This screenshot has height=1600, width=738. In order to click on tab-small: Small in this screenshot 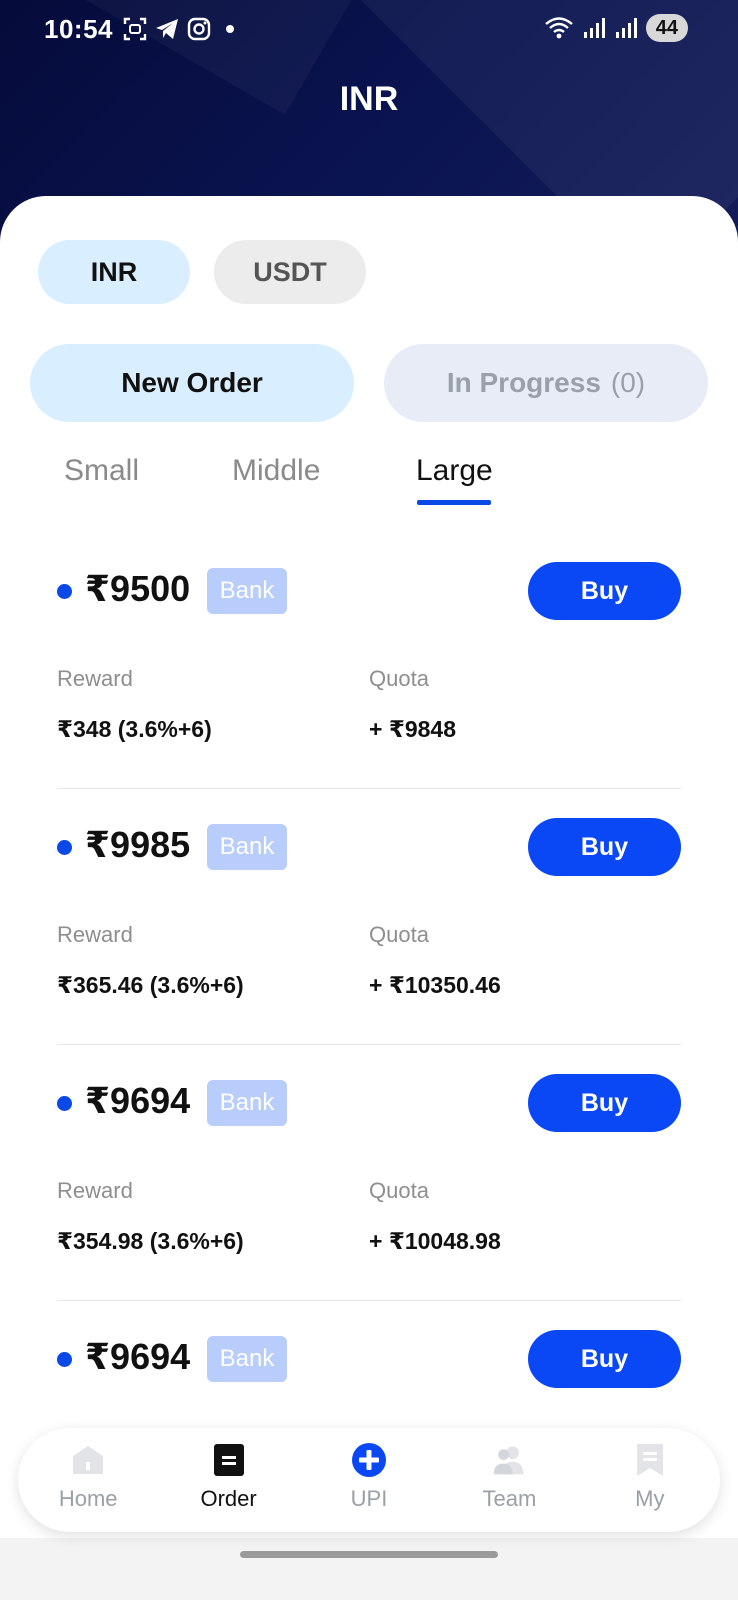, I will do `click(101, 471)`.